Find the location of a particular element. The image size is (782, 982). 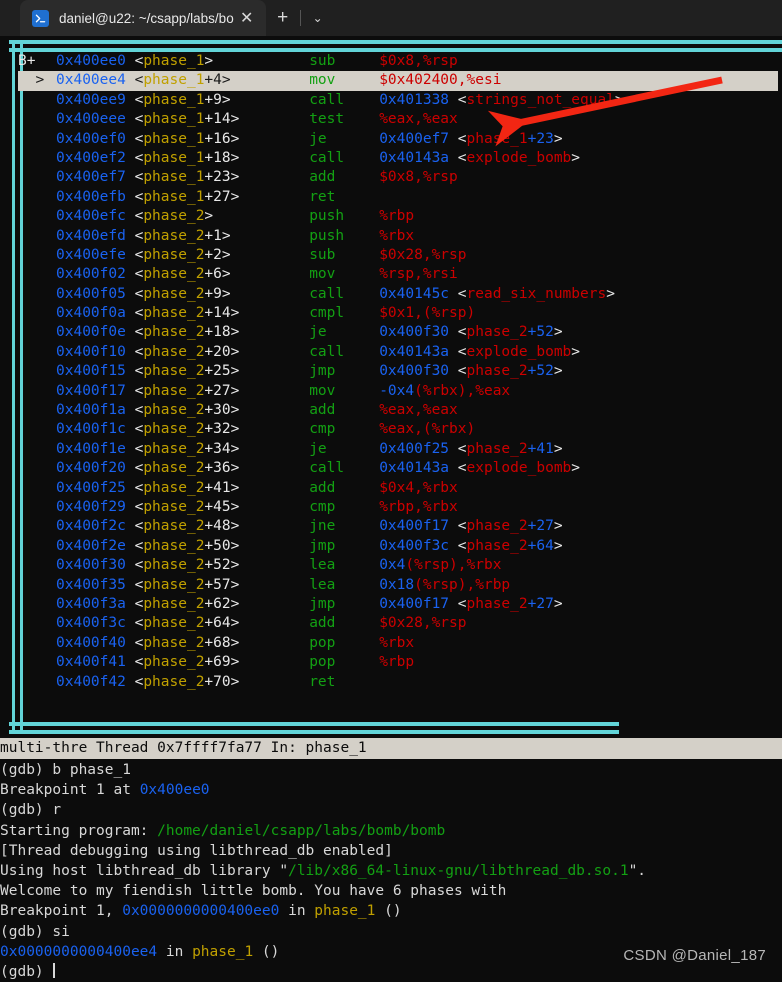

disassembly-line: 0x400f17 <phase_2+27> mov -0x4(%rbx),%eax is located at coordinates (398, 391).